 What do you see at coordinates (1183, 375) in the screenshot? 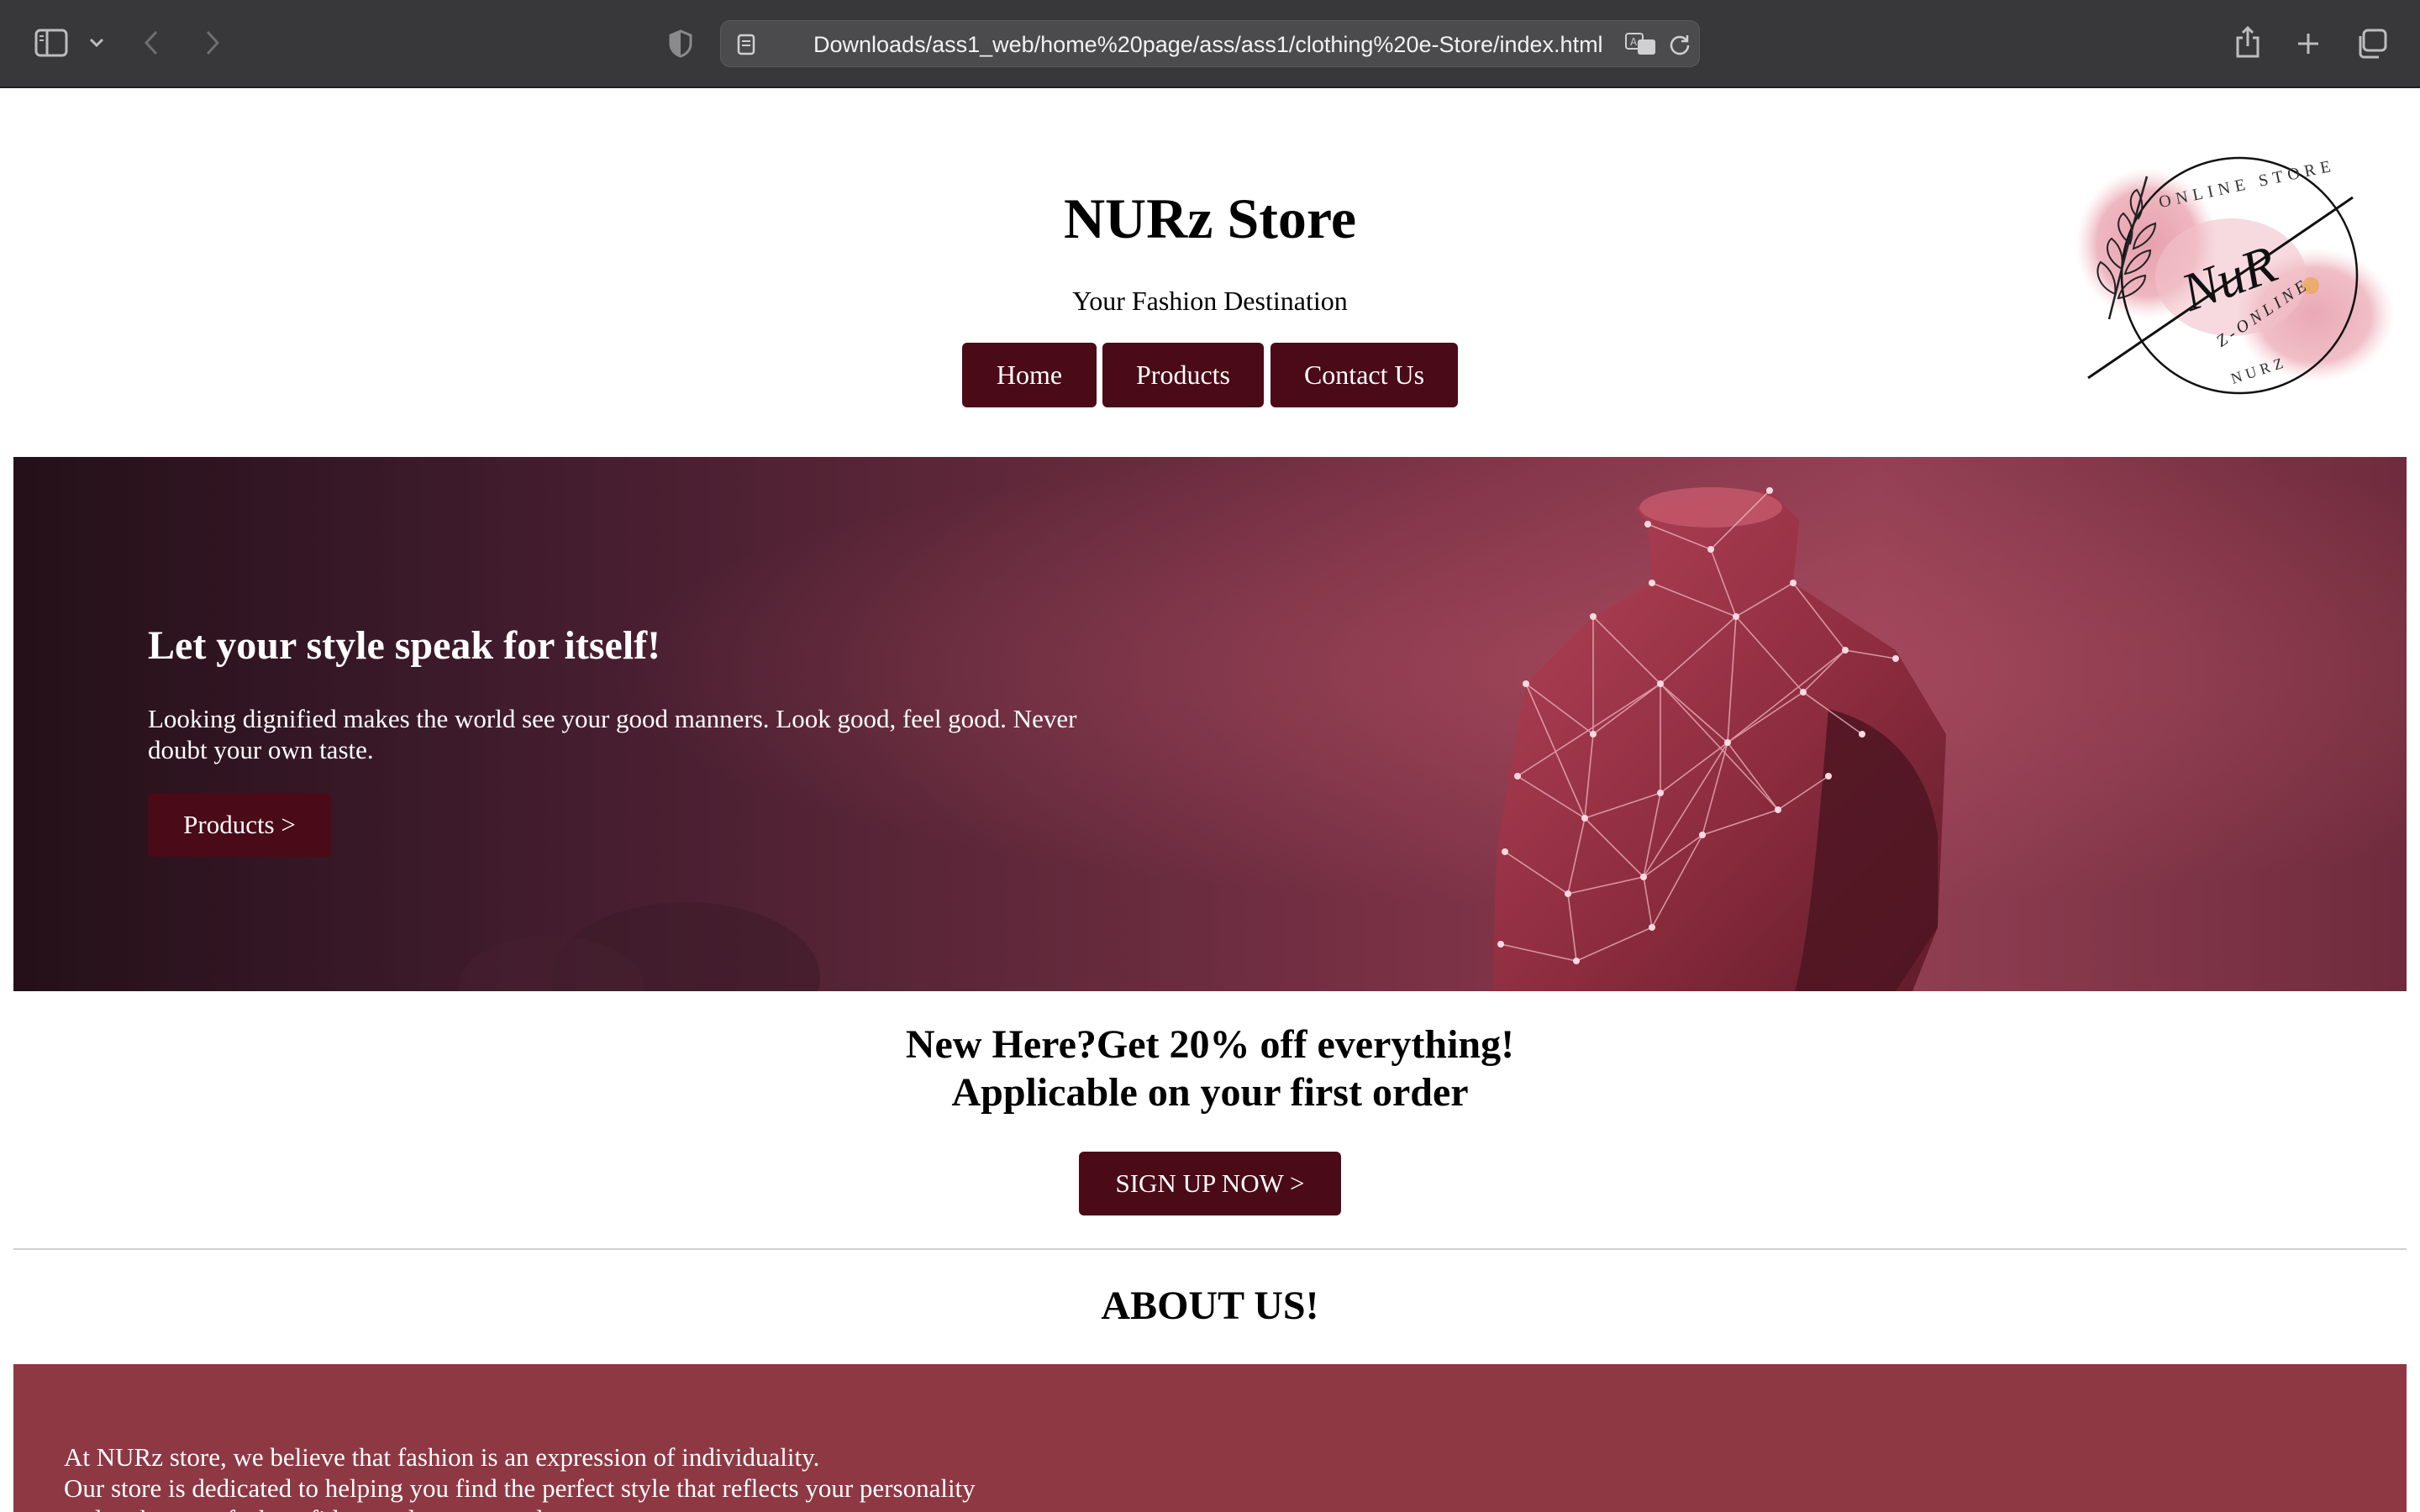
I see `nav-products-button: Products` at bounding box center [1183, 375].